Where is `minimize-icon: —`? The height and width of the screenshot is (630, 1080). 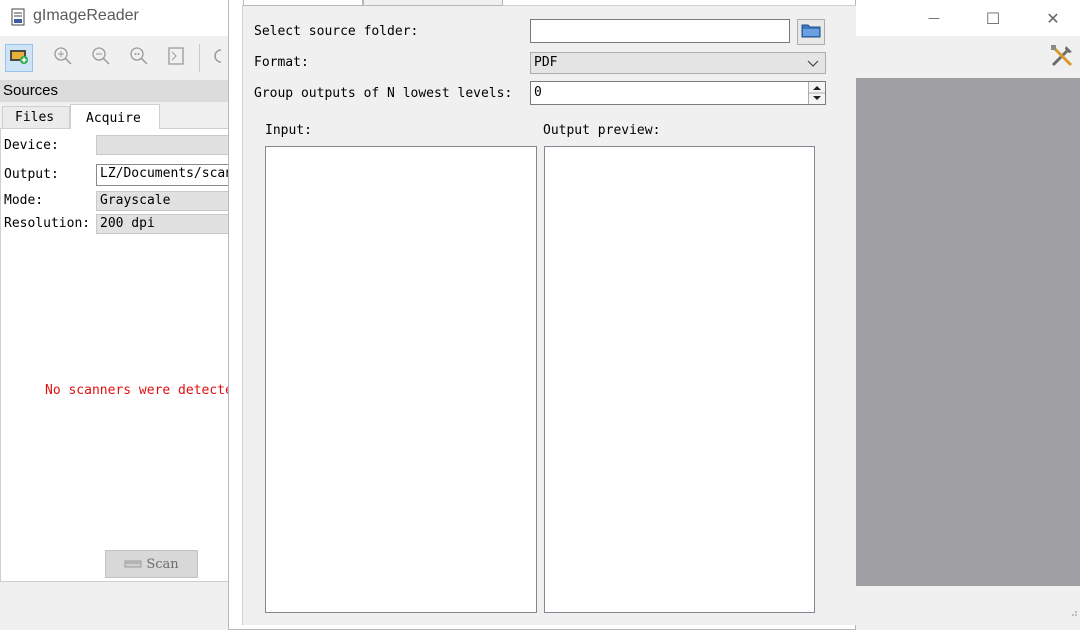 minimize-icon: — is located at coordinates (934, 18).